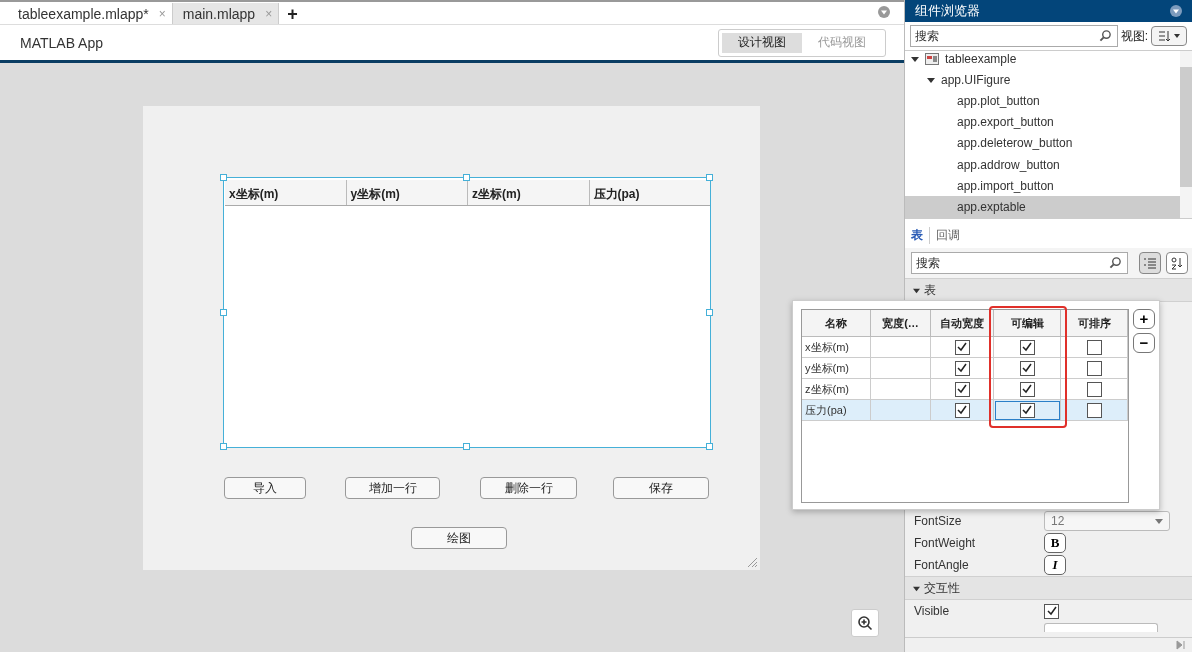  I want to click on table-cell: x坐标(m), so click(836, 347).